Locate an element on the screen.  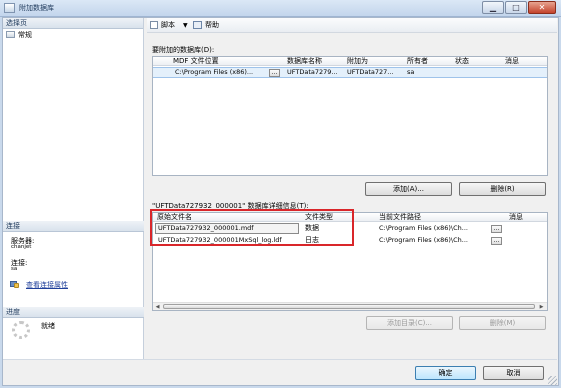
title-bar is located at coordinates (280, 8).